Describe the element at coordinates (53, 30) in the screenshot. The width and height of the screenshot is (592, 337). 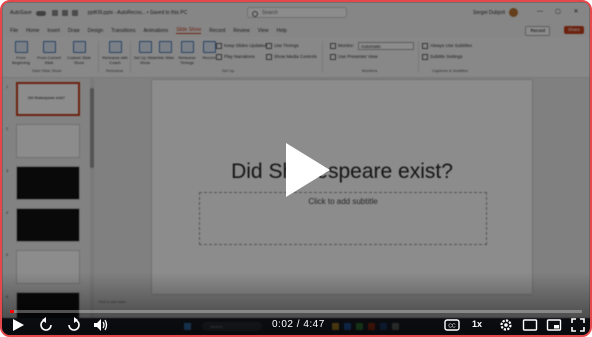
I see `menu-item: Insert` at that location.